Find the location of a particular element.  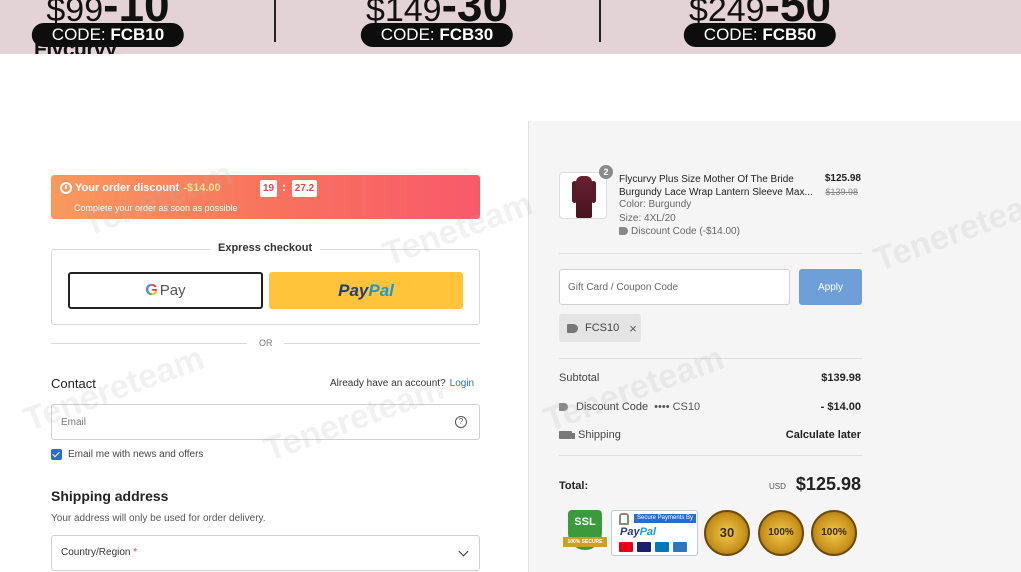

contact-heading: Contact is located at coordinates (73, 383).